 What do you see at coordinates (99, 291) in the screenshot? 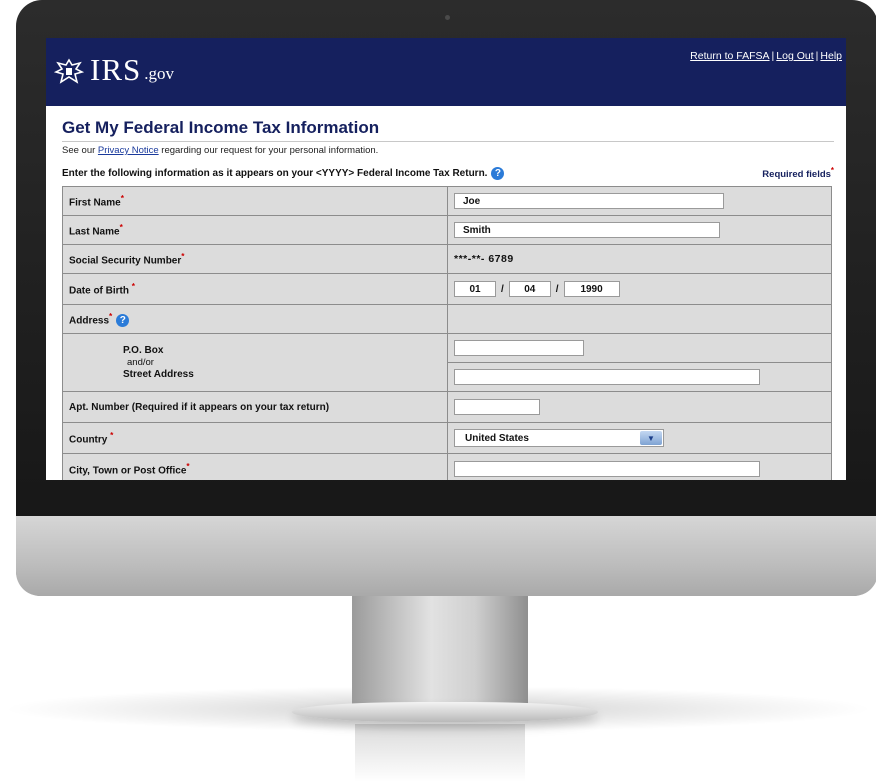
I see `dob-label: Date of Birth` at bounding box center [99, 291].